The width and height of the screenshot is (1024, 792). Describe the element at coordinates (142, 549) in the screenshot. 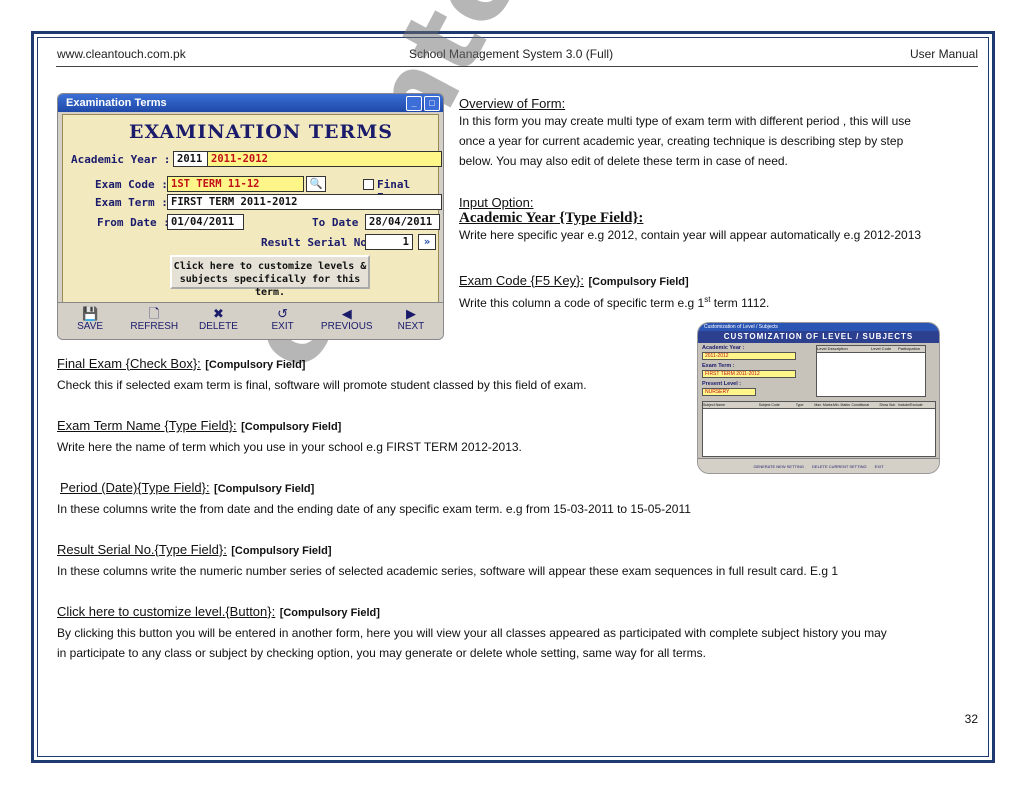

I see `result-serial-title: Result Serial No.{Type Field}:` at that location.